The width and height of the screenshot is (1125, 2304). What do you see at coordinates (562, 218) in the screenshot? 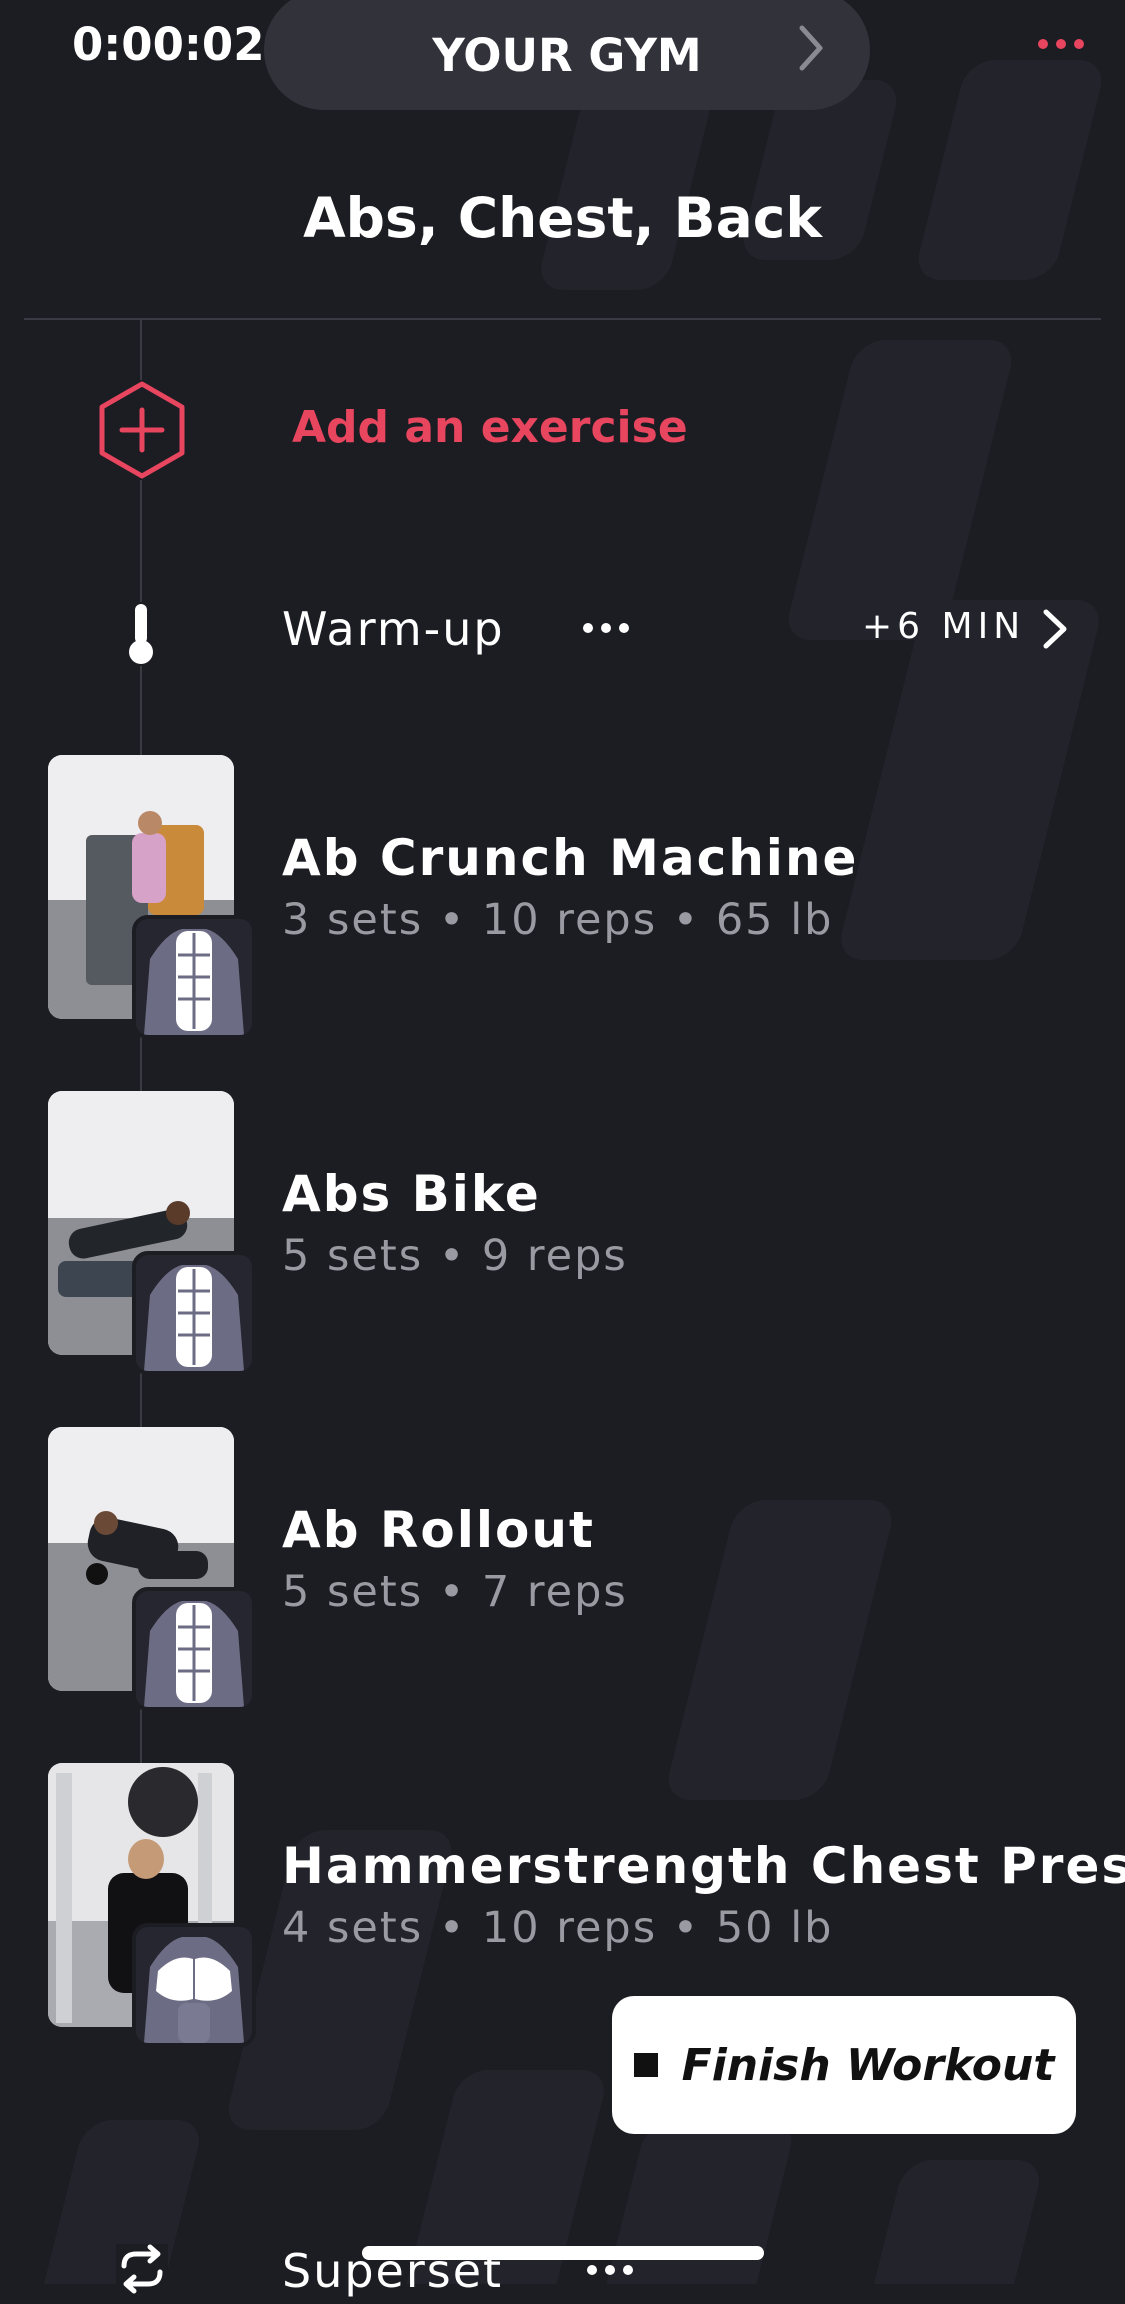
I see `workout-title: Abs, Chest, Back` at bounding box center [562, 218].